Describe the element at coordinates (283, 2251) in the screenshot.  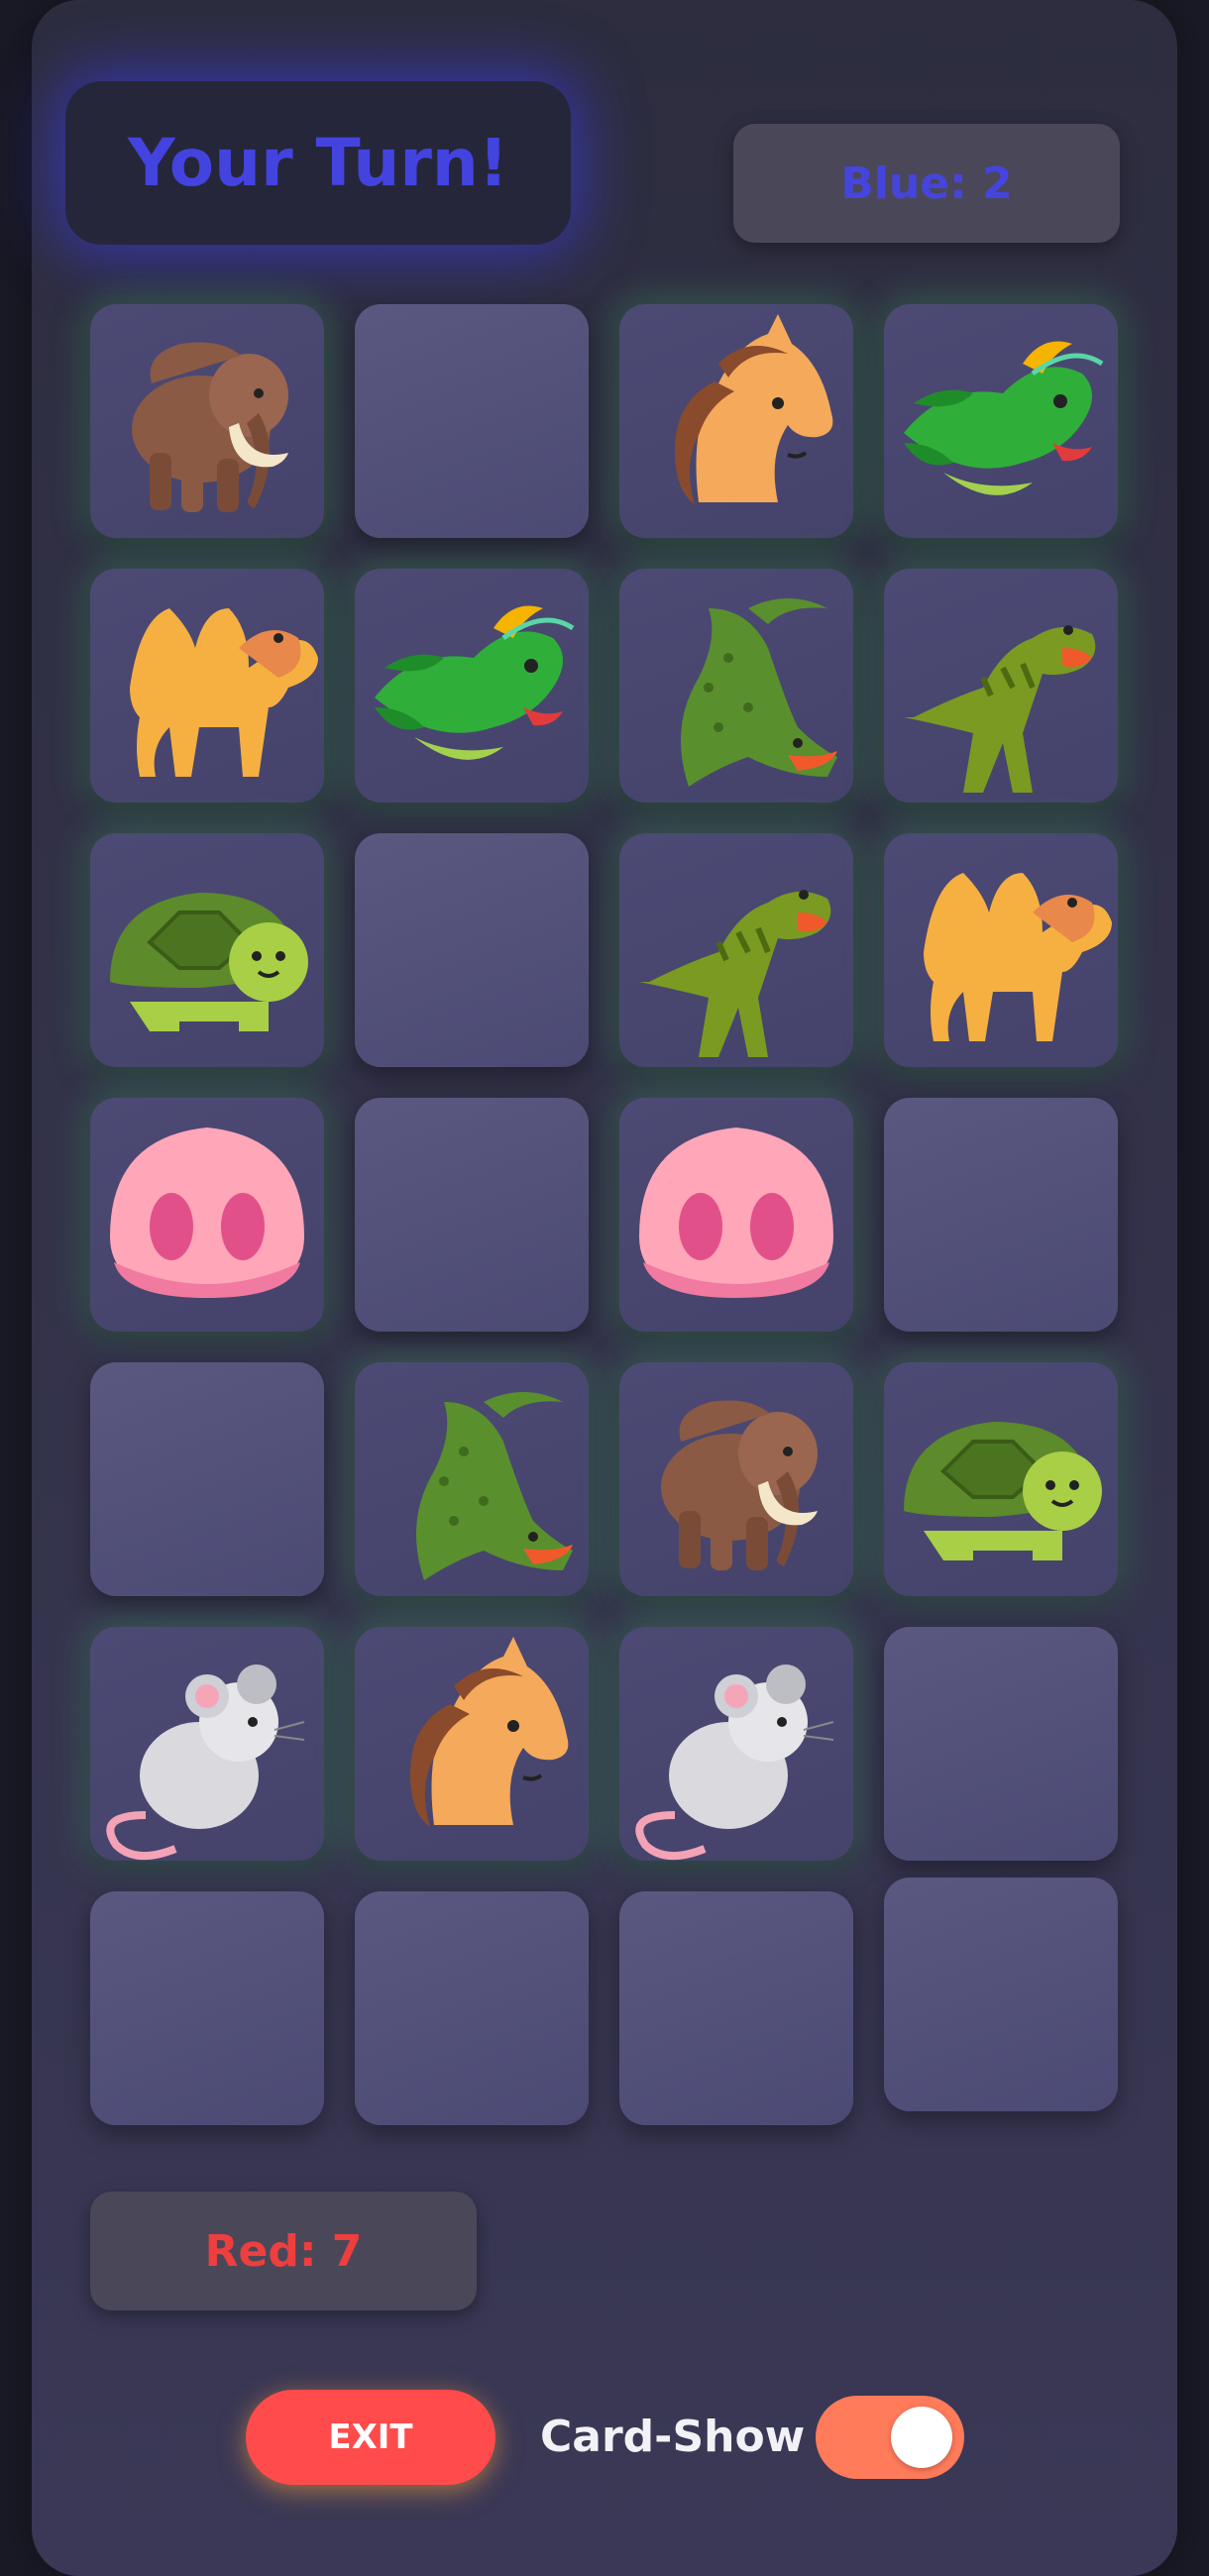
I see `red-score: Red: 7` at that location.